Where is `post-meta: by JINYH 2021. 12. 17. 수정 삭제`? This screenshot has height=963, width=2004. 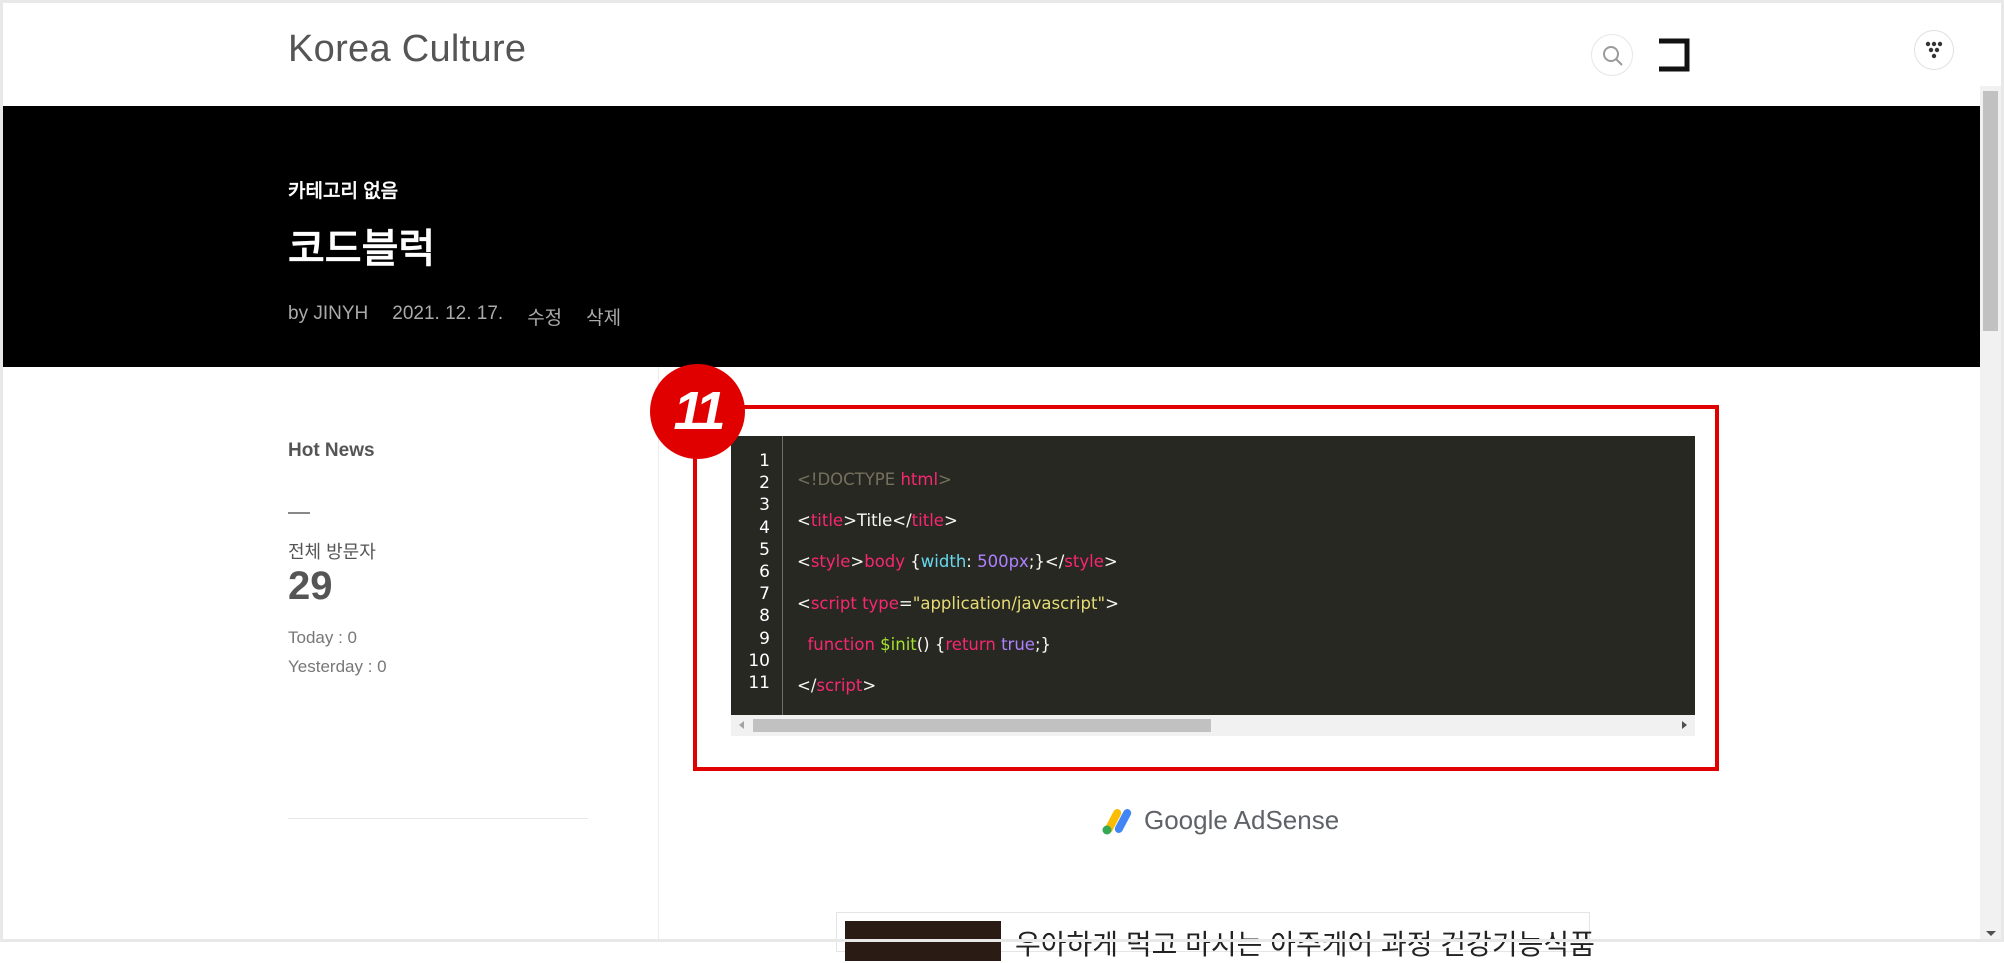
post-meta: by JINYH 2021. 12. 17. 수정 삭제 is located at coordinates (454, 316).